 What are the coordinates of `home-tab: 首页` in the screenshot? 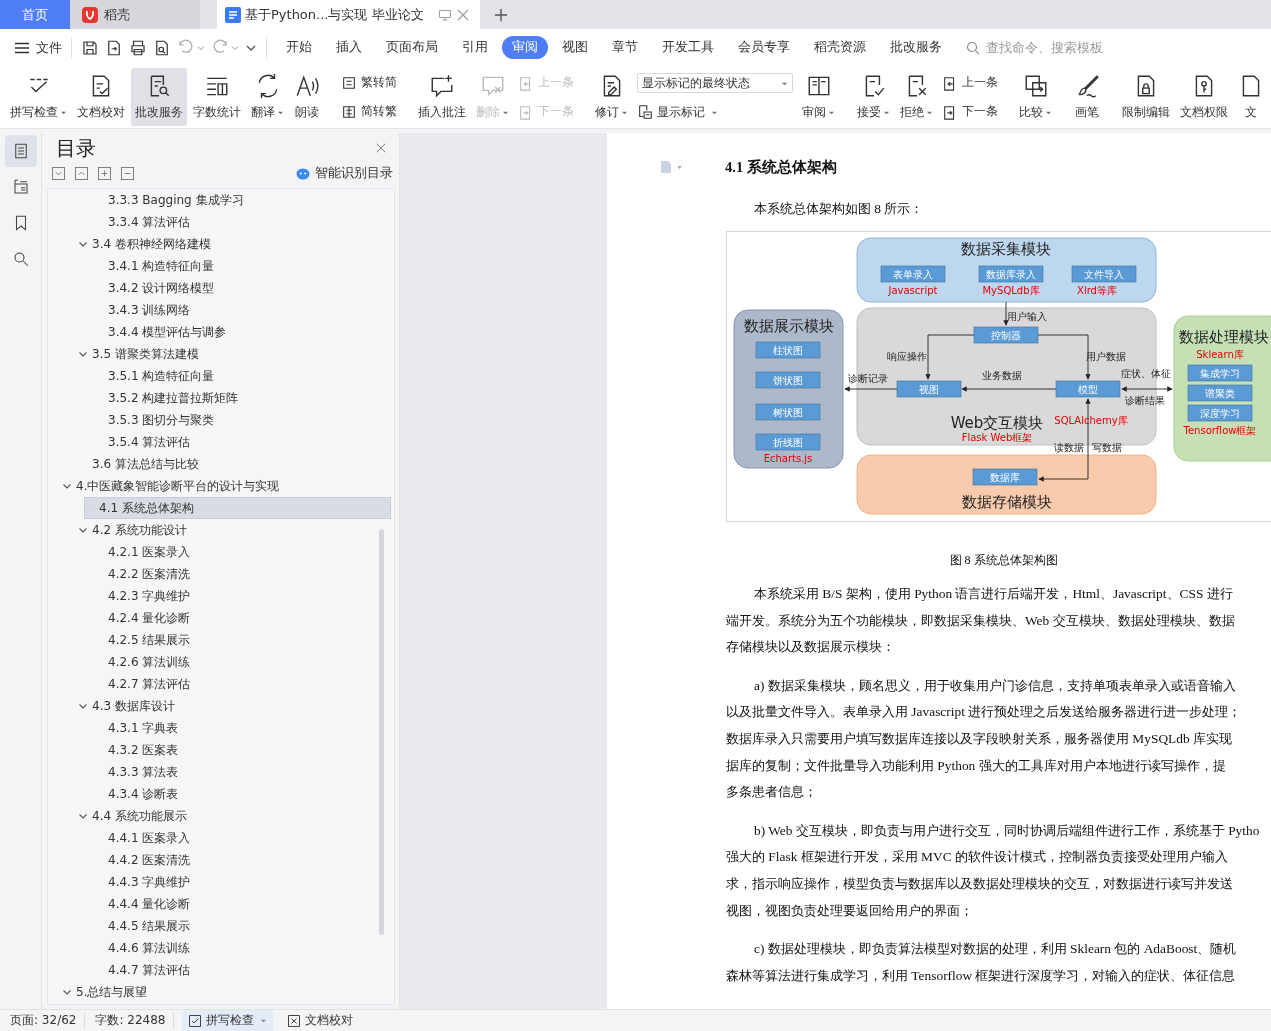 It's located at (35, 14).